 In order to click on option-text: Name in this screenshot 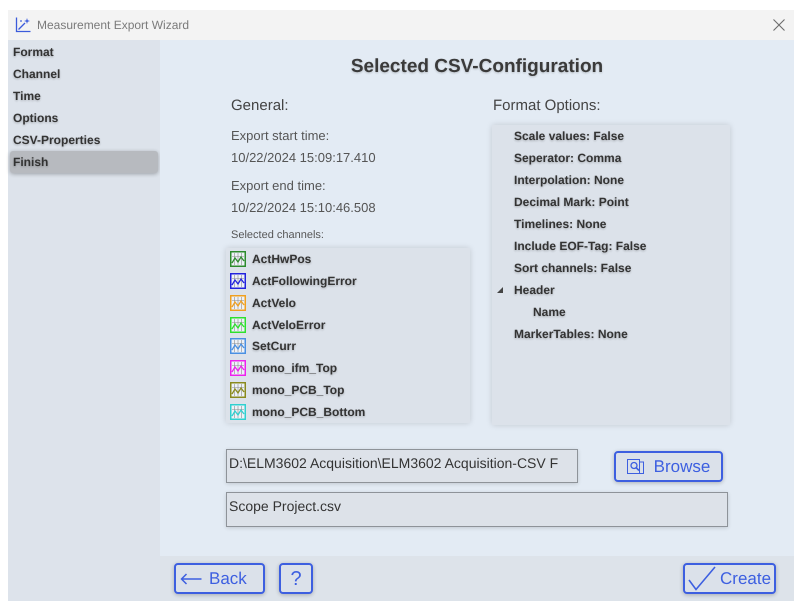, I will do `click(549, 312)`.